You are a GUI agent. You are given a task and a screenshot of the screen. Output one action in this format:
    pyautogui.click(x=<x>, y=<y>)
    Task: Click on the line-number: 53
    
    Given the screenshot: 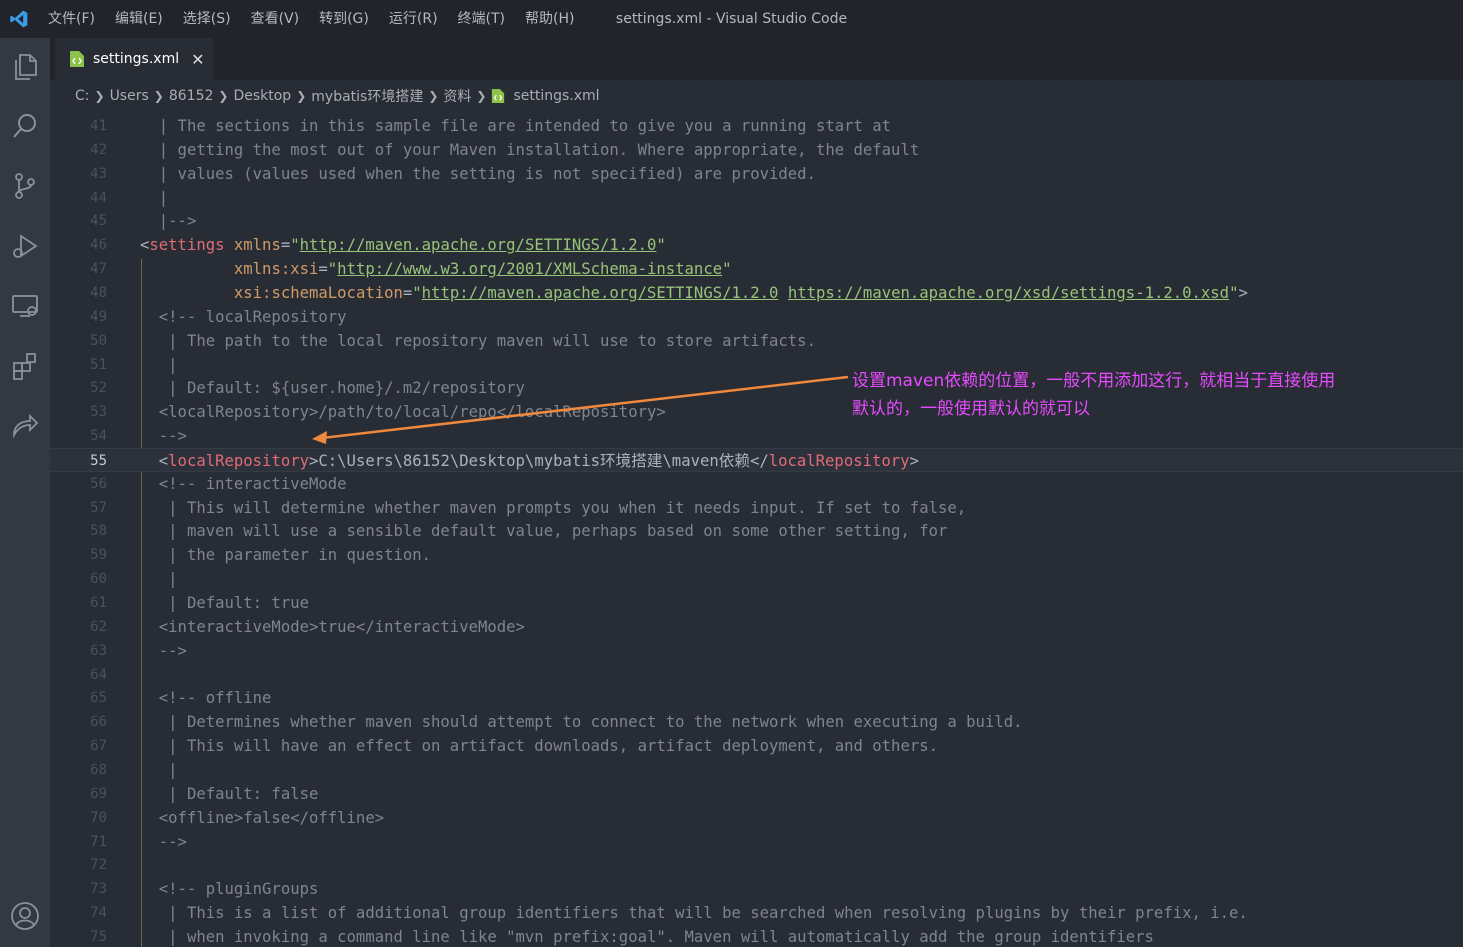 What is the action you would take?
    pyautogui.click(x=98, y=412)
    